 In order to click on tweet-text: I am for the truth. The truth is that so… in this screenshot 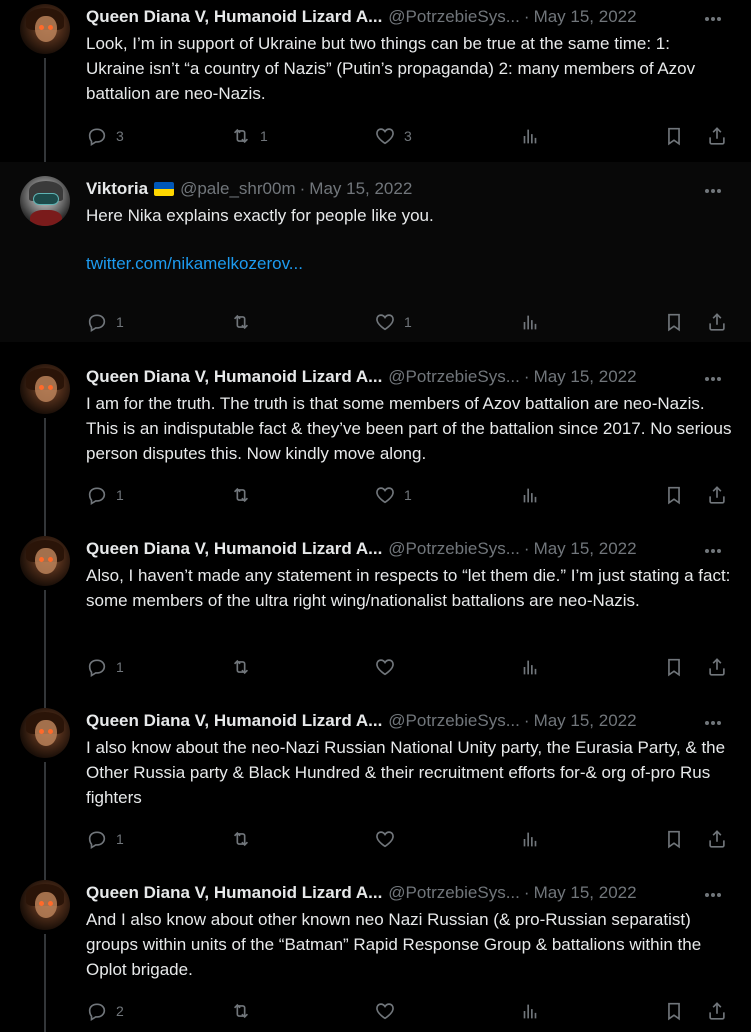, I will do `click(409, 428)`.